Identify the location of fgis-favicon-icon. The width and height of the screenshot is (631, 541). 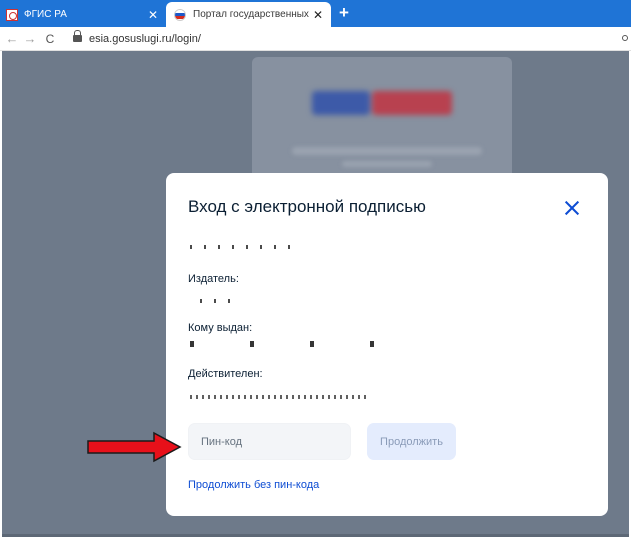
(12, 14).